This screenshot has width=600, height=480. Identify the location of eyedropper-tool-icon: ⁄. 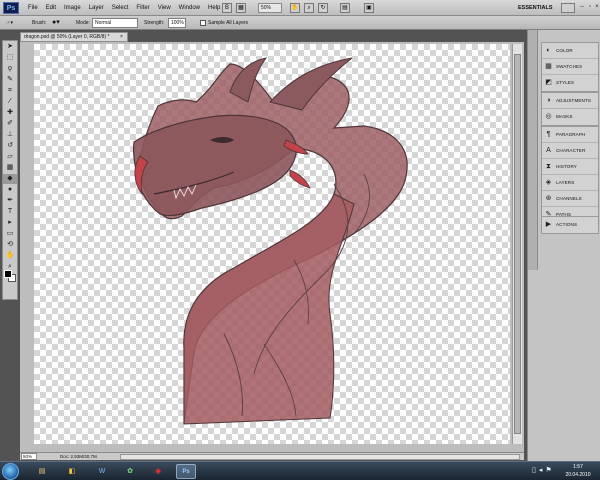
(10, 102).